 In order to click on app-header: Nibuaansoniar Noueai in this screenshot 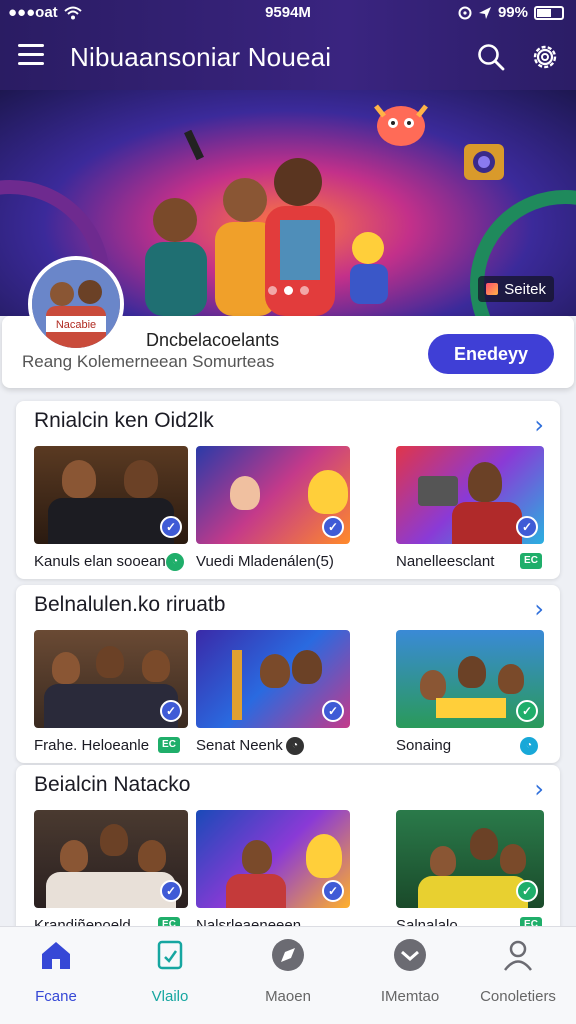, I will do `click(288, 58)`.